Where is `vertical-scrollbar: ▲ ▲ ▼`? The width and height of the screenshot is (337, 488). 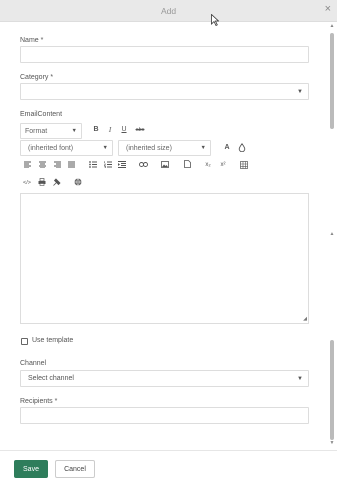 vertical-scrollbar: ▲ ▲ ▼ is located at coordinates (332, 235).